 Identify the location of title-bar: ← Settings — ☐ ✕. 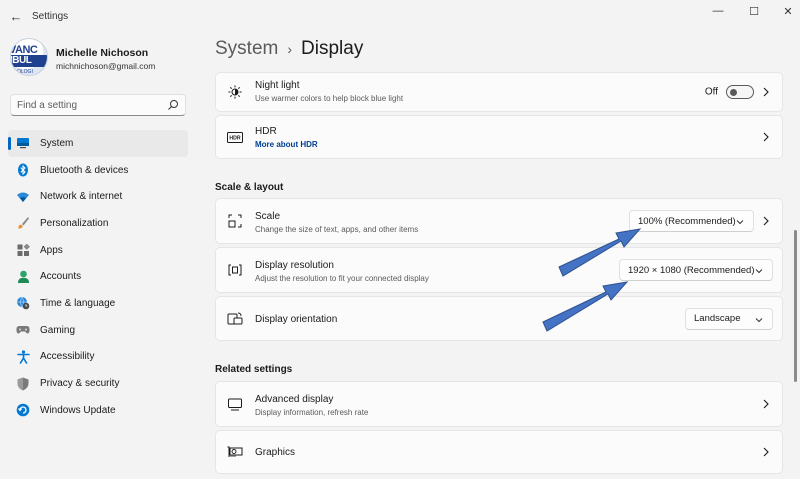
(400, 16).